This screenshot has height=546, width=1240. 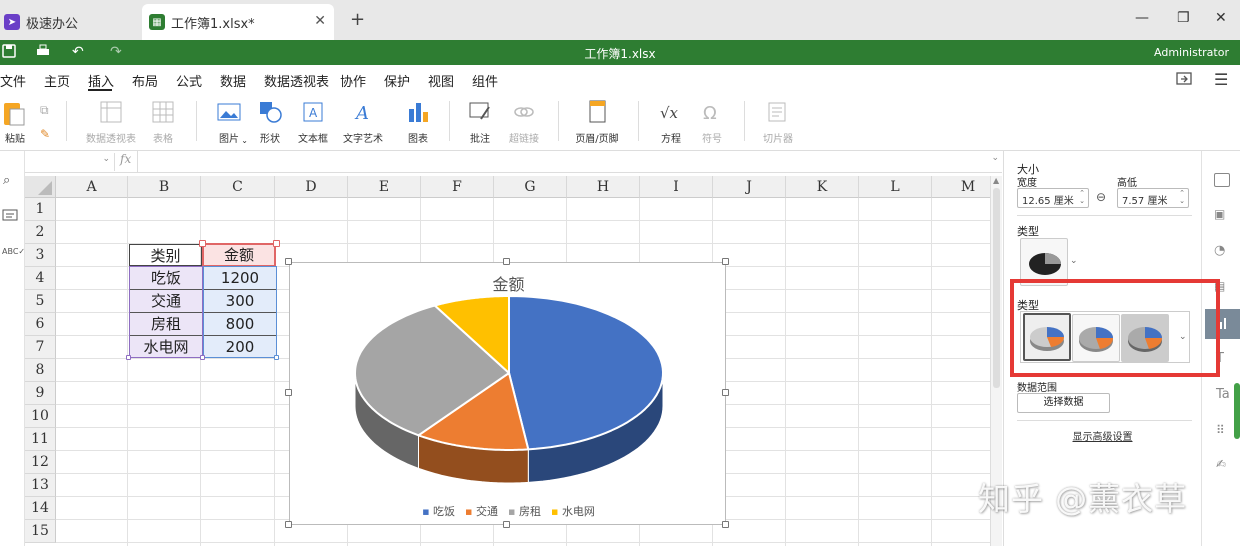 I want to click on tab-document: ▦ 工作簿1.xlsx* ✕, so click(x=238, y=22).